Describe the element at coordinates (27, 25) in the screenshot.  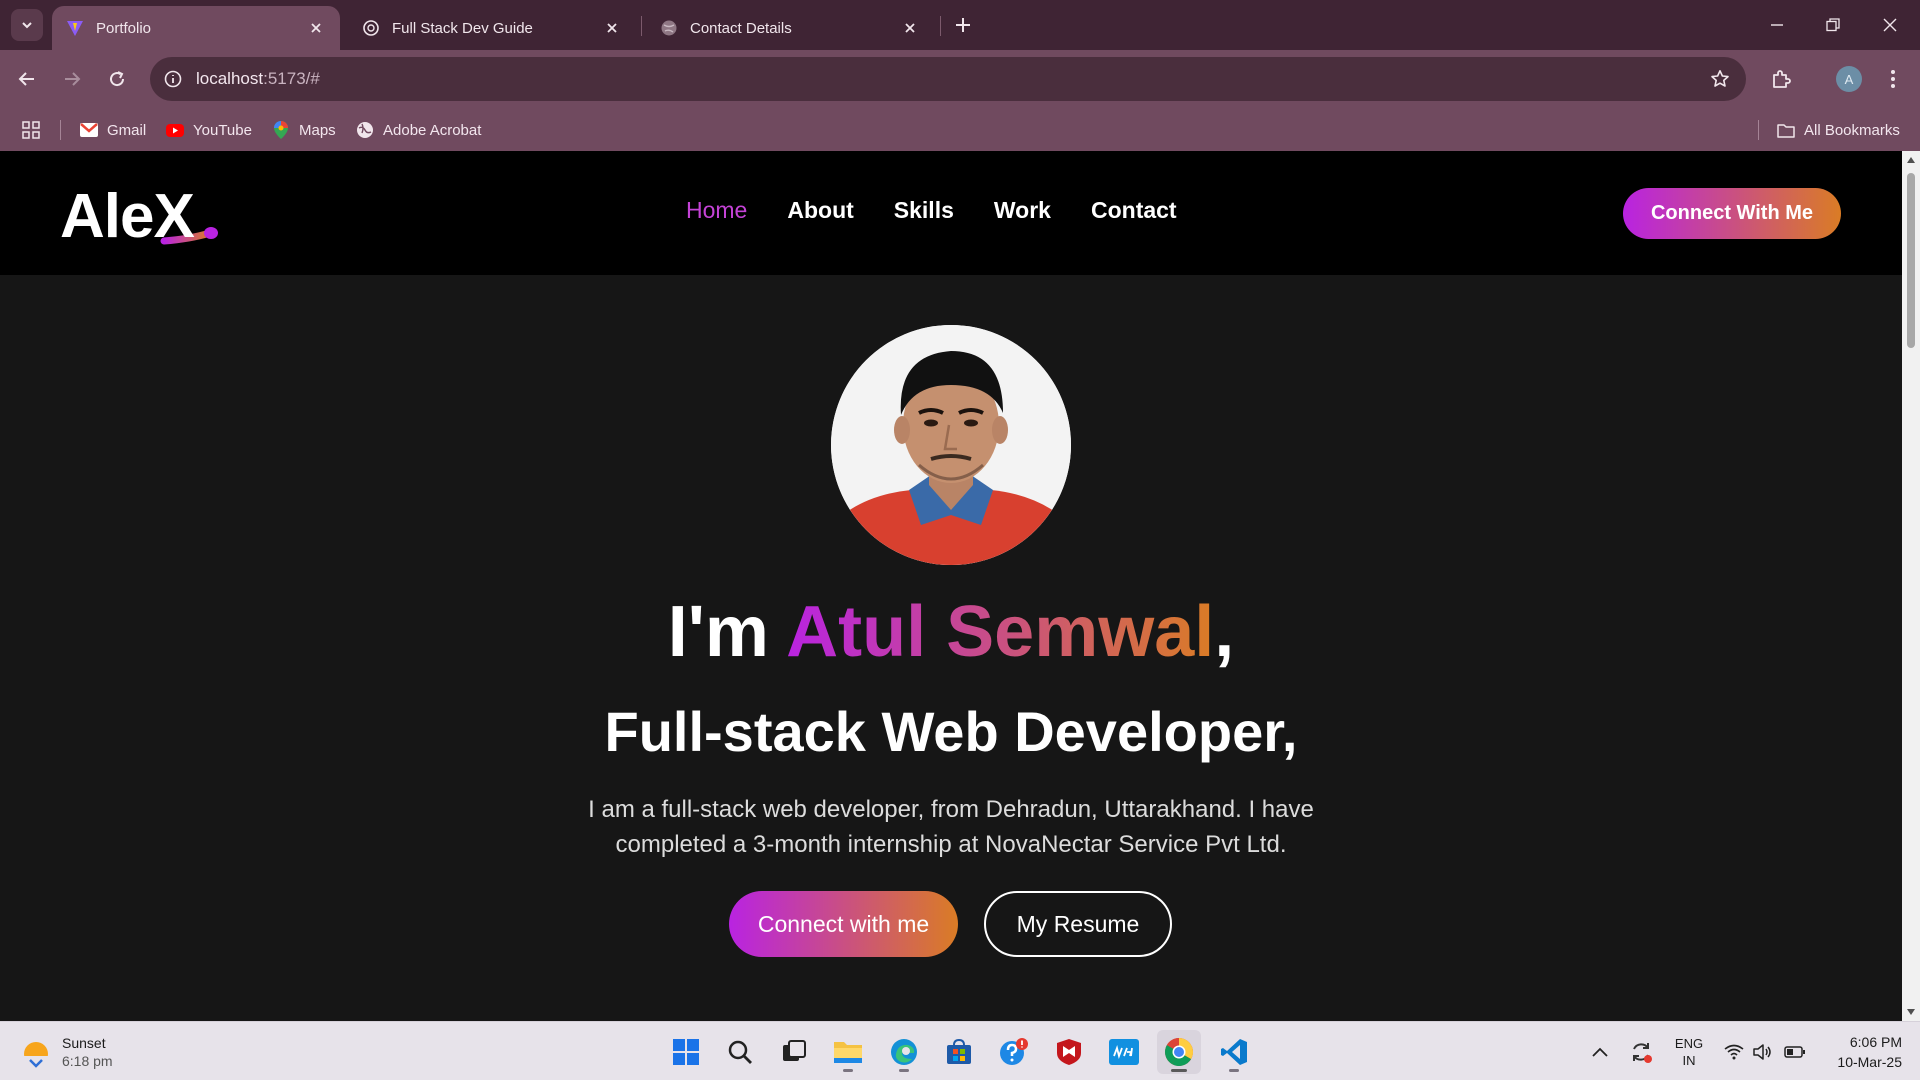
I see `tab-search-button` at that location.